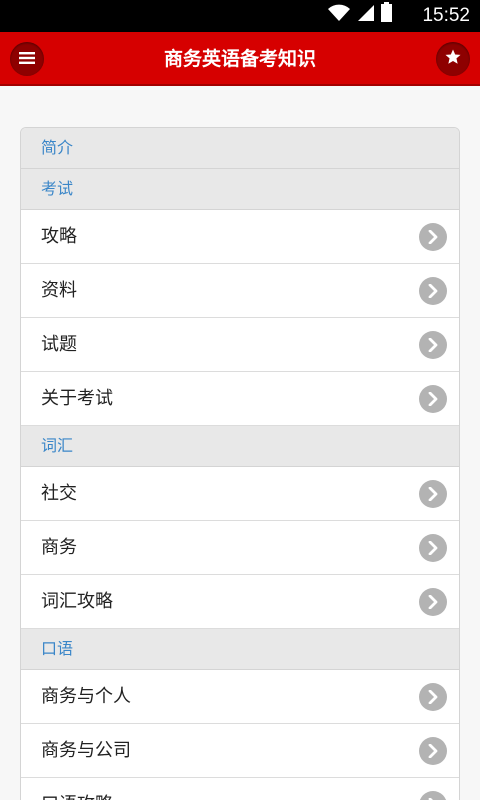 The image size is (480, 800). Describe the element at coordinates (240, 548) in the screenshot. I see `list-item: 商务` at that location.